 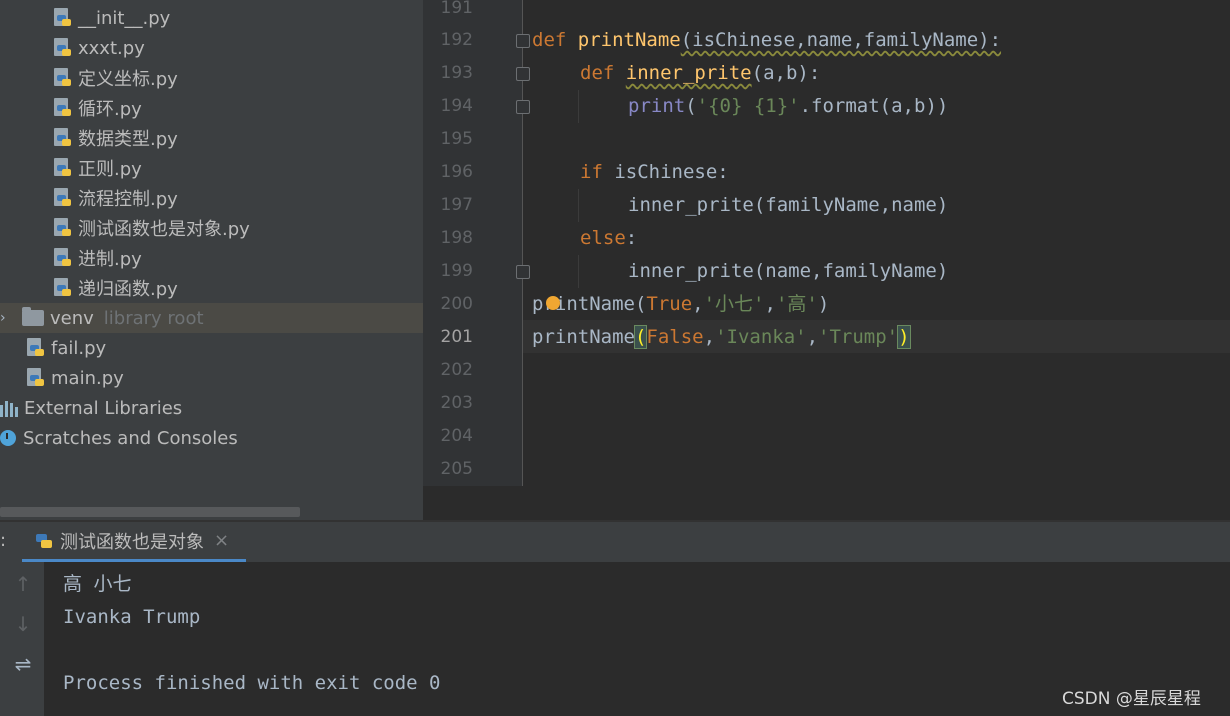 I want to click on line-number: 195, so click(x=456, y=139).